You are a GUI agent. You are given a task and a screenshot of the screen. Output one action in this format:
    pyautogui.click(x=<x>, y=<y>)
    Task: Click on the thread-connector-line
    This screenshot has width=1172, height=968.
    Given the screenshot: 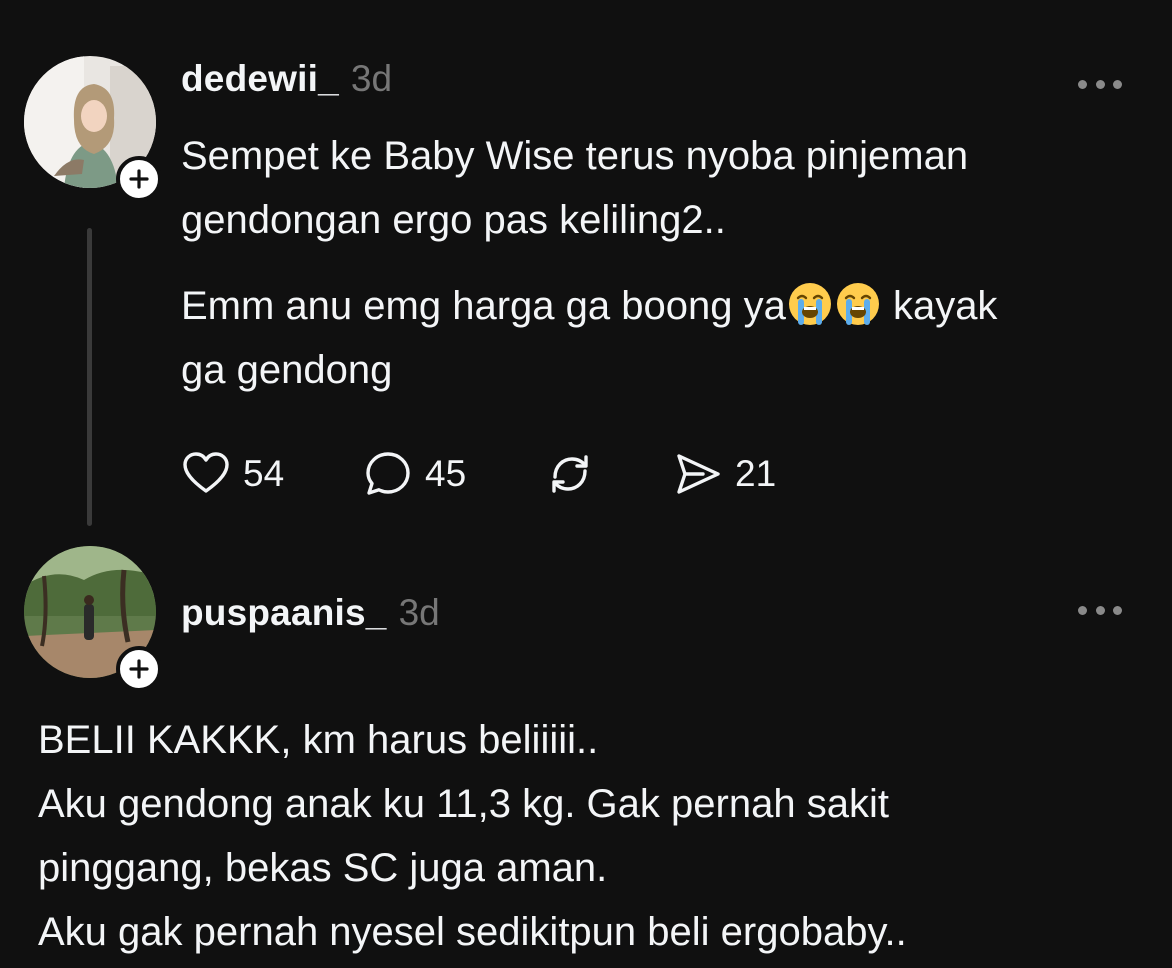 What is the action you would take?
    pyautogui.click(x=89, y=377)
    